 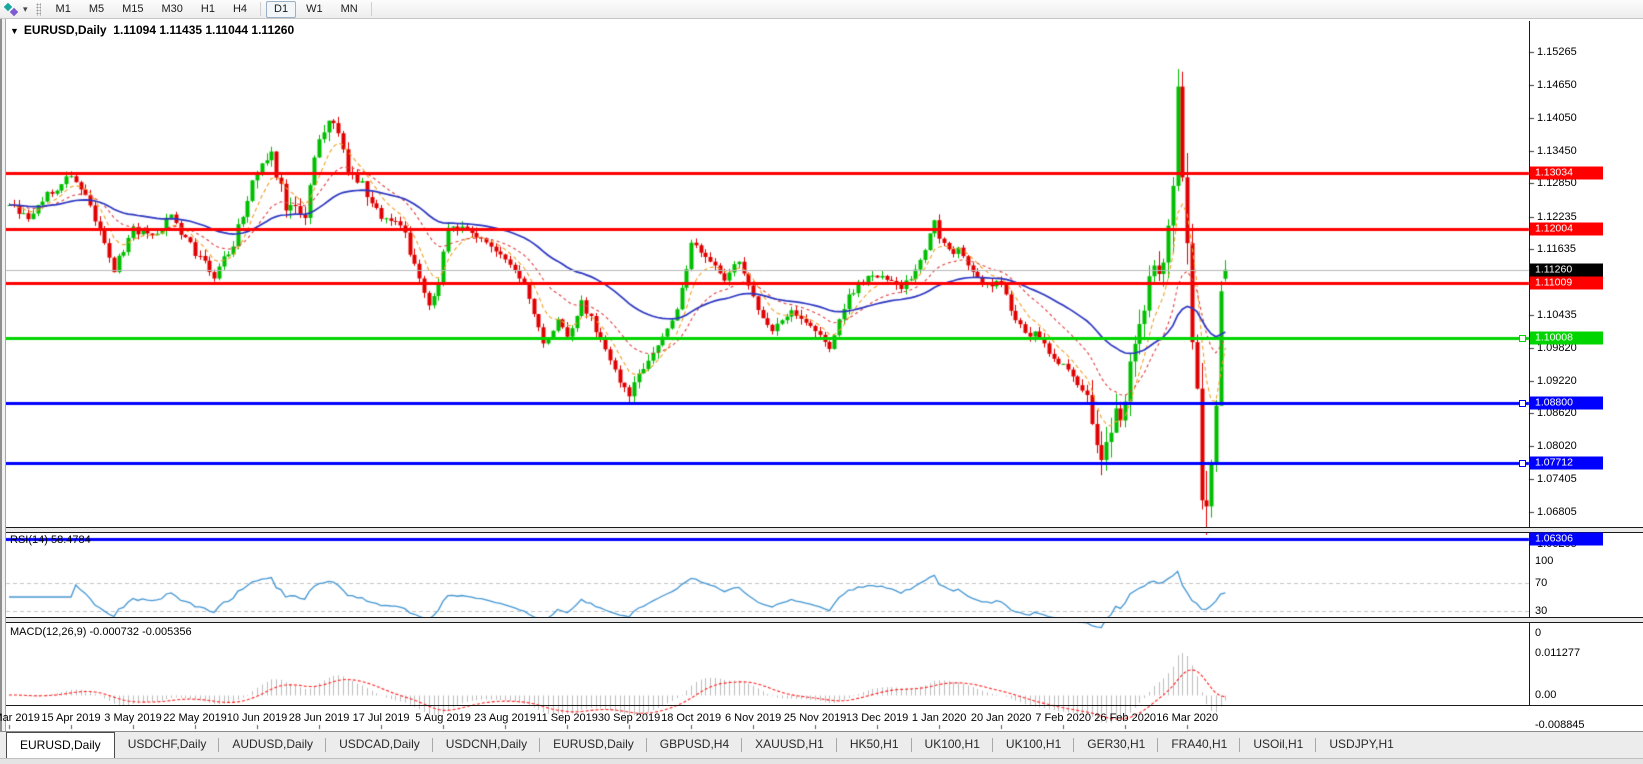 I want to click on timeframe-button-M15: M15, so click(x=132, y=9).